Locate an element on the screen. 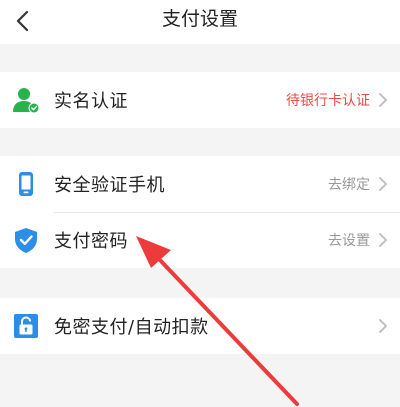 This screenshot has width=400, height=407. identity-row: 实名认证 待银行卡认证 is located at coordinates (200, 100).